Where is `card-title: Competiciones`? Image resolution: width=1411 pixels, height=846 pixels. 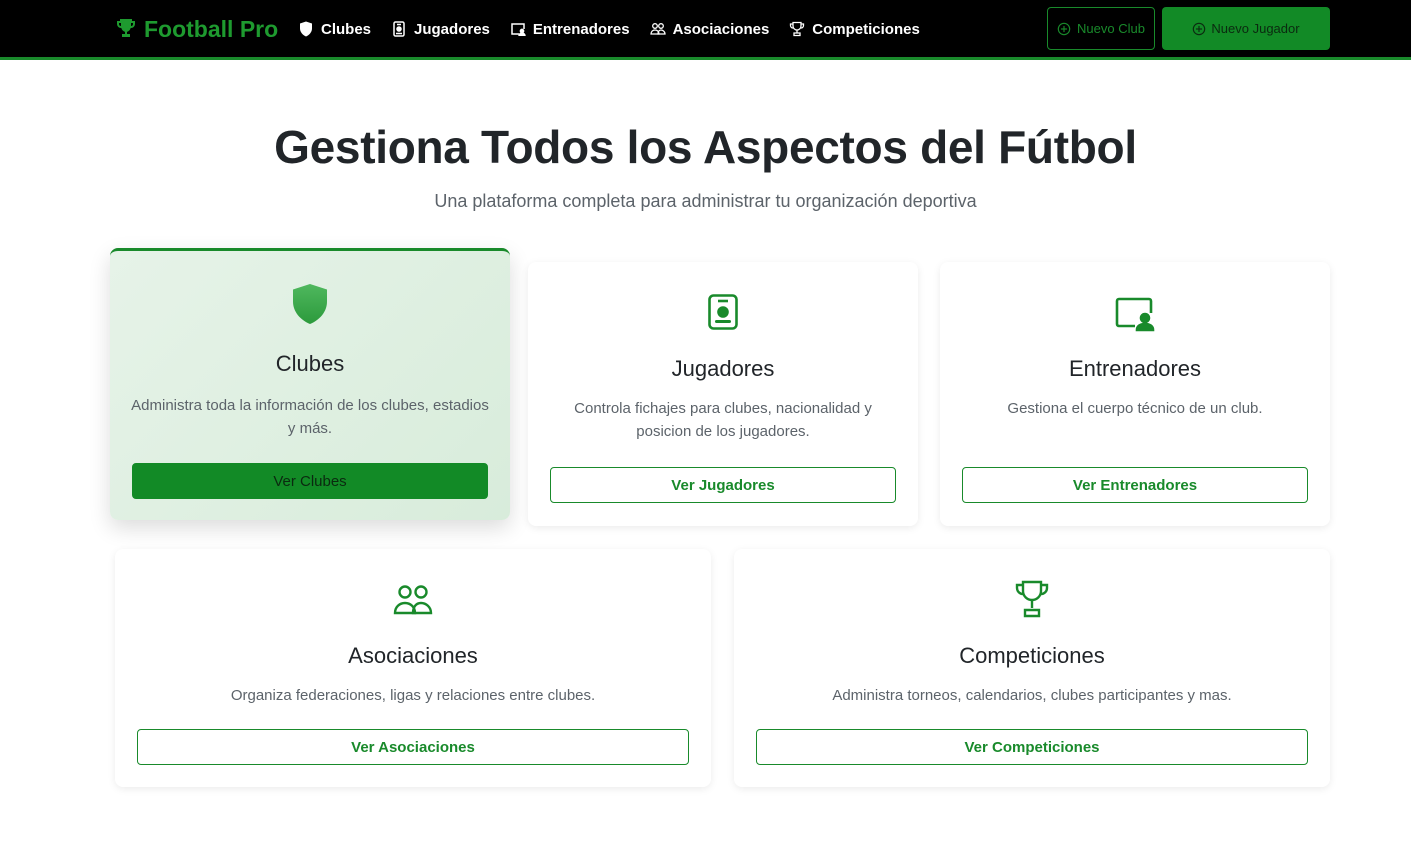 card-title: Competiciones is located at coordinates (1032, 655).